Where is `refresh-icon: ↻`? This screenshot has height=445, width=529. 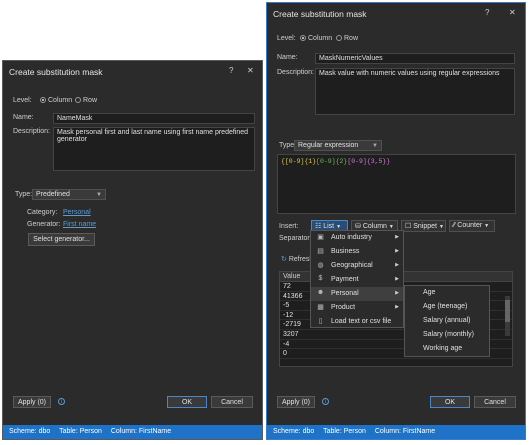 refresh-icon: ↻ is located at coordinates (285, 259).